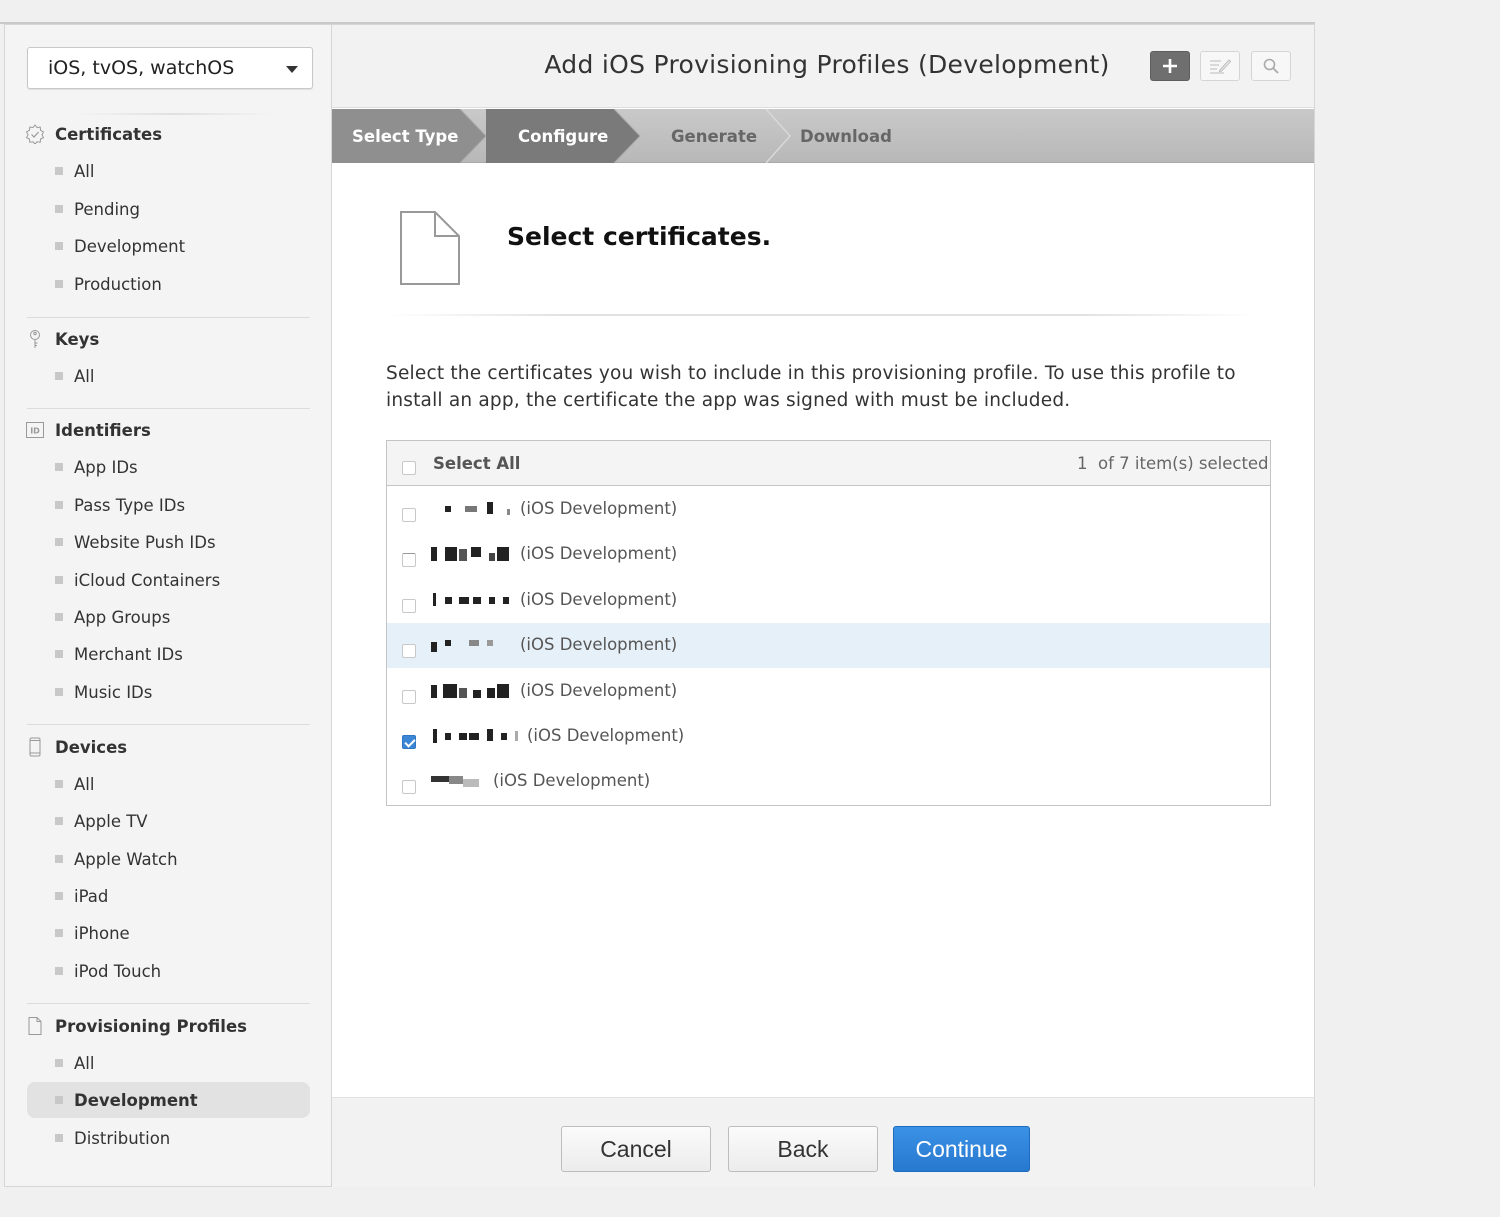  I want to click on selected-count: 1, so click(1082, 463).